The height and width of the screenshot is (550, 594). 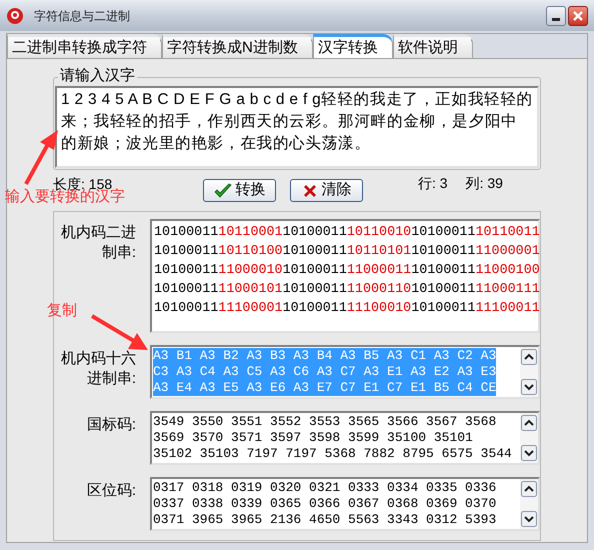 What do you see at coordinates (345, 276) in the screenshot?
I see `binary-output-field` at bounding box center [345, 276].